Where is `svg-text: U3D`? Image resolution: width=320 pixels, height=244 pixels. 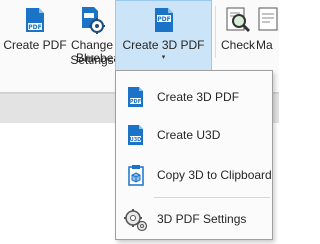 svg-text: U3D is located at coordinates (136, 140).